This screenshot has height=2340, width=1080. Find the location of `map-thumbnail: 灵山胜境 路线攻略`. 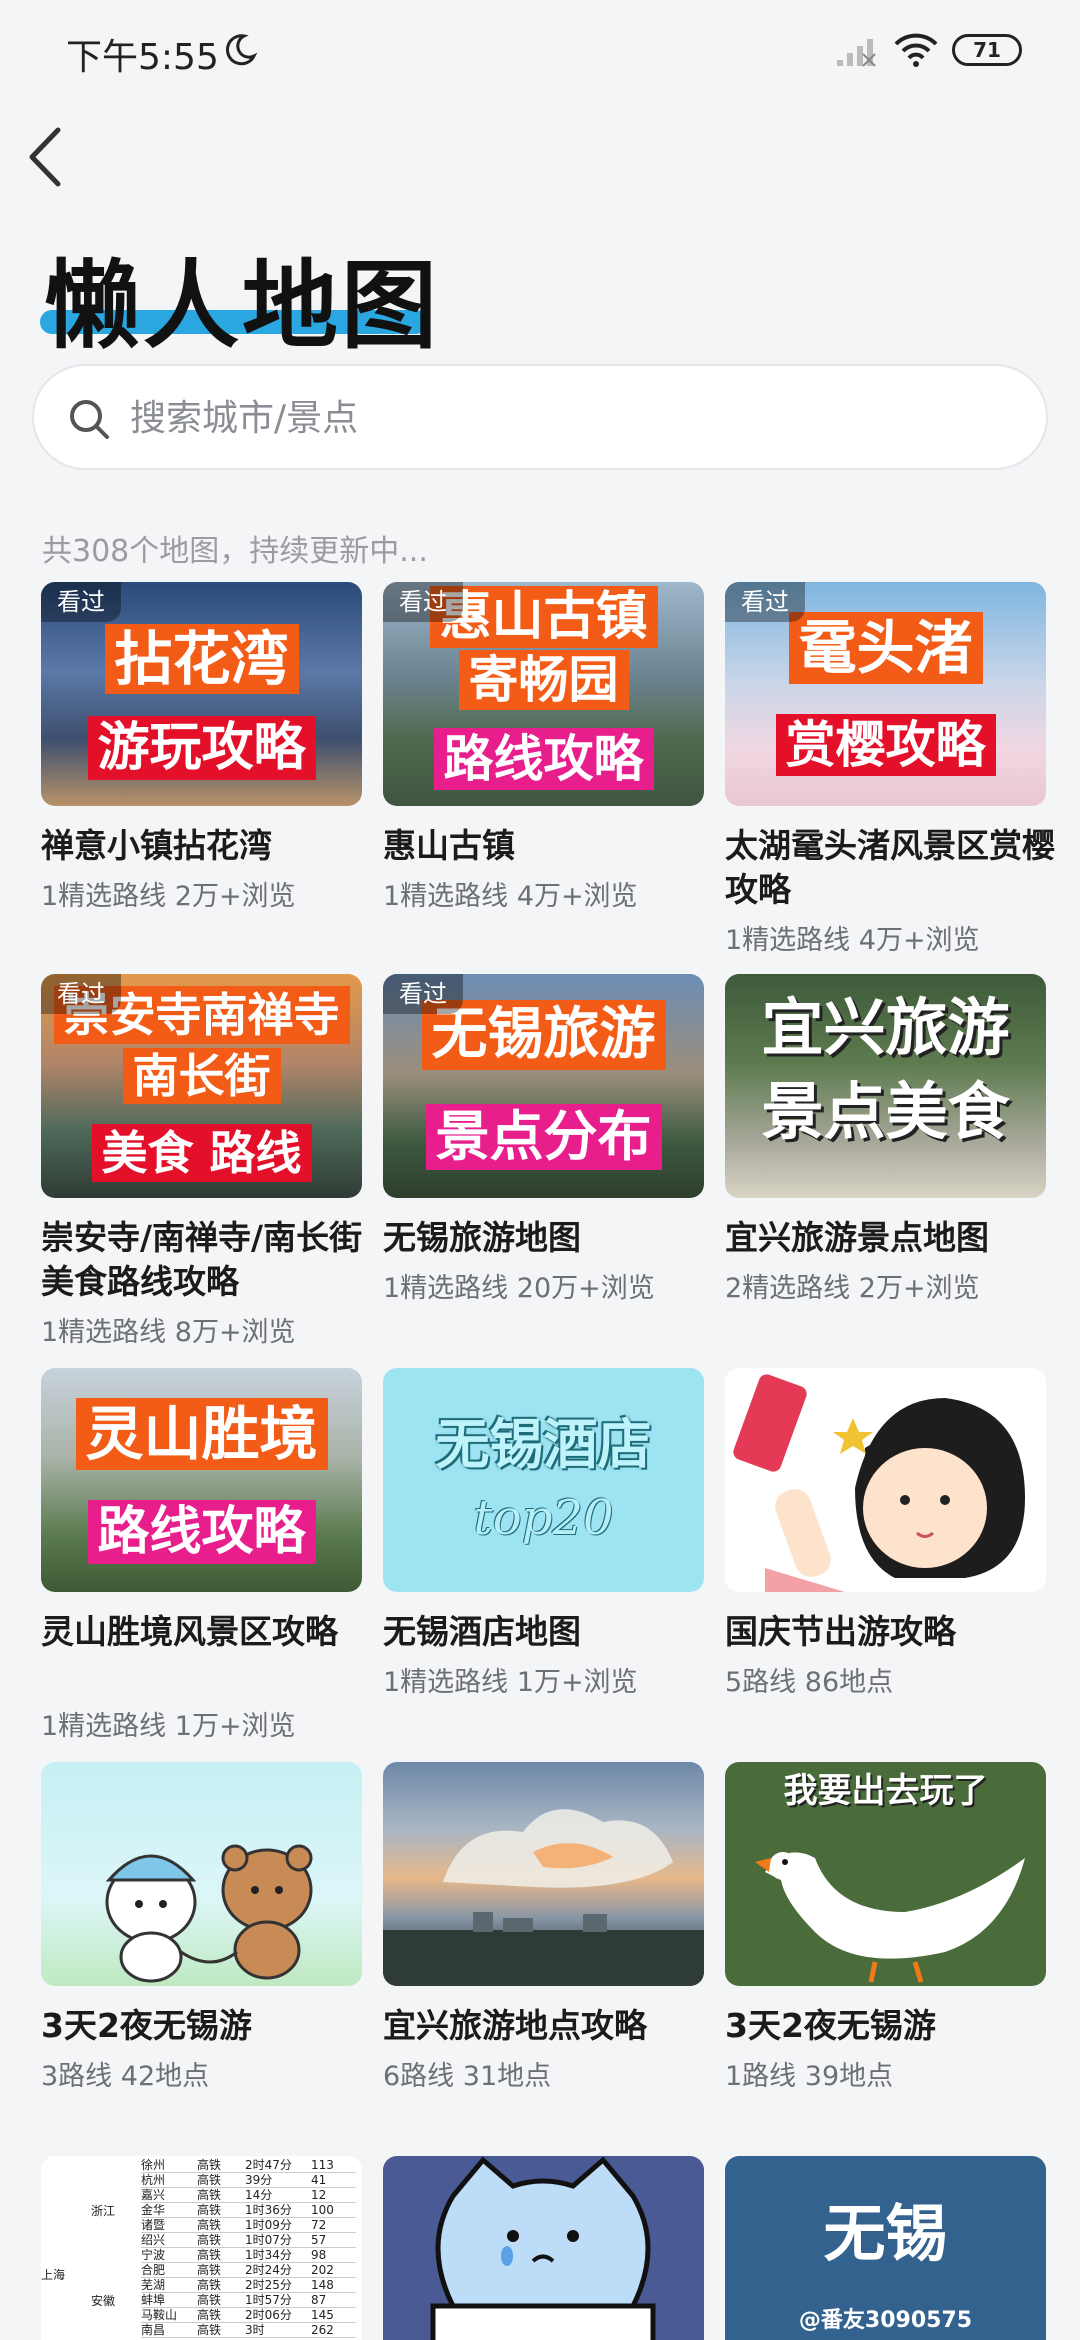

map-thumbnail: 灵山胜境 路线攻略 is located at coordinates (201, 1480).